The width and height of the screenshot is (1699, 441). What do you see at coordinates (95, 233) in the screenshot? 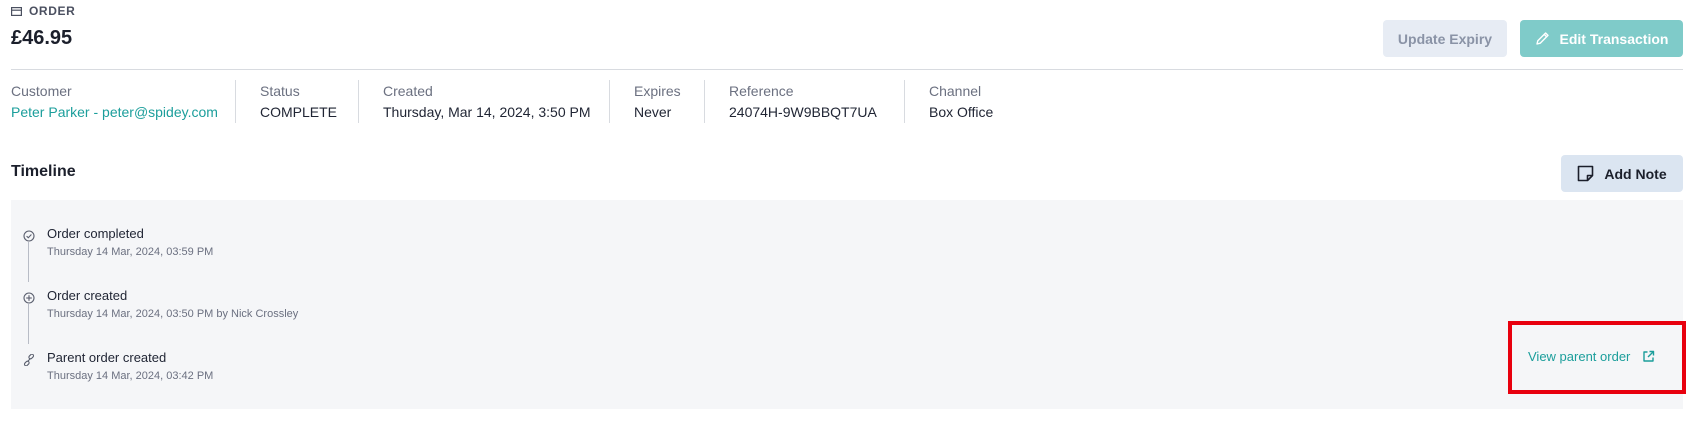
I see `timeline-item-title: Order completed` at bounding box center [95, 233].